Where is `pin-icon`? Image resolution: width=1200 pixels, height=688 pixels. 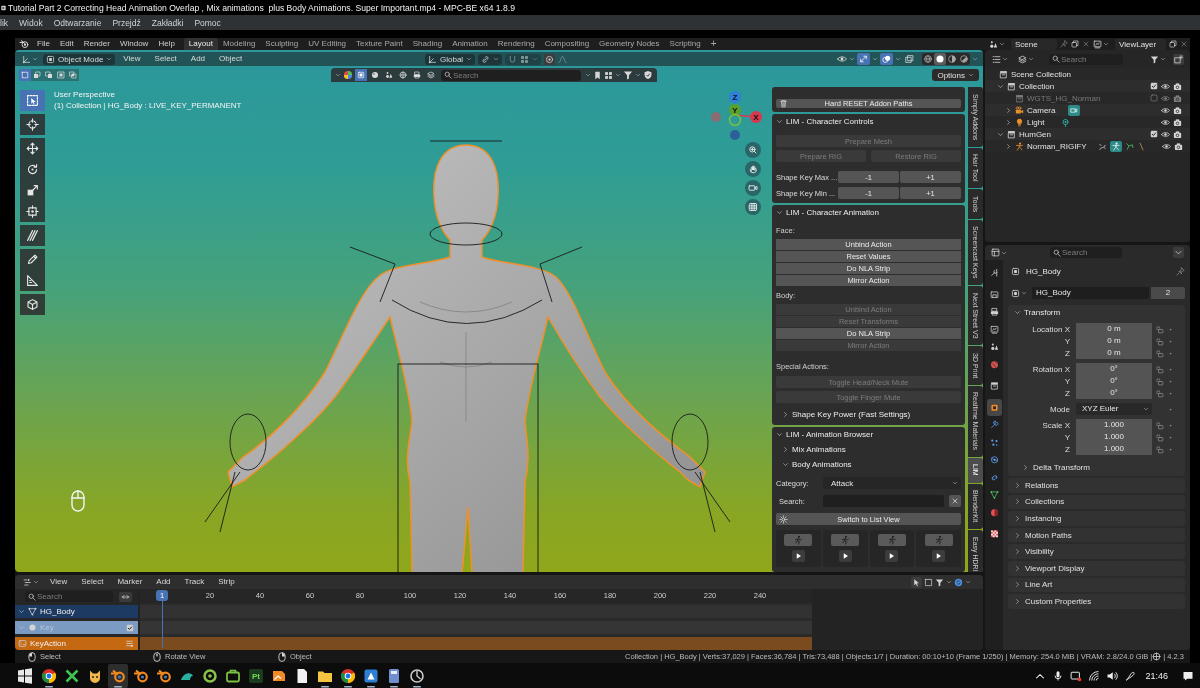
pin-icon is located at coordinates (1064, 44).